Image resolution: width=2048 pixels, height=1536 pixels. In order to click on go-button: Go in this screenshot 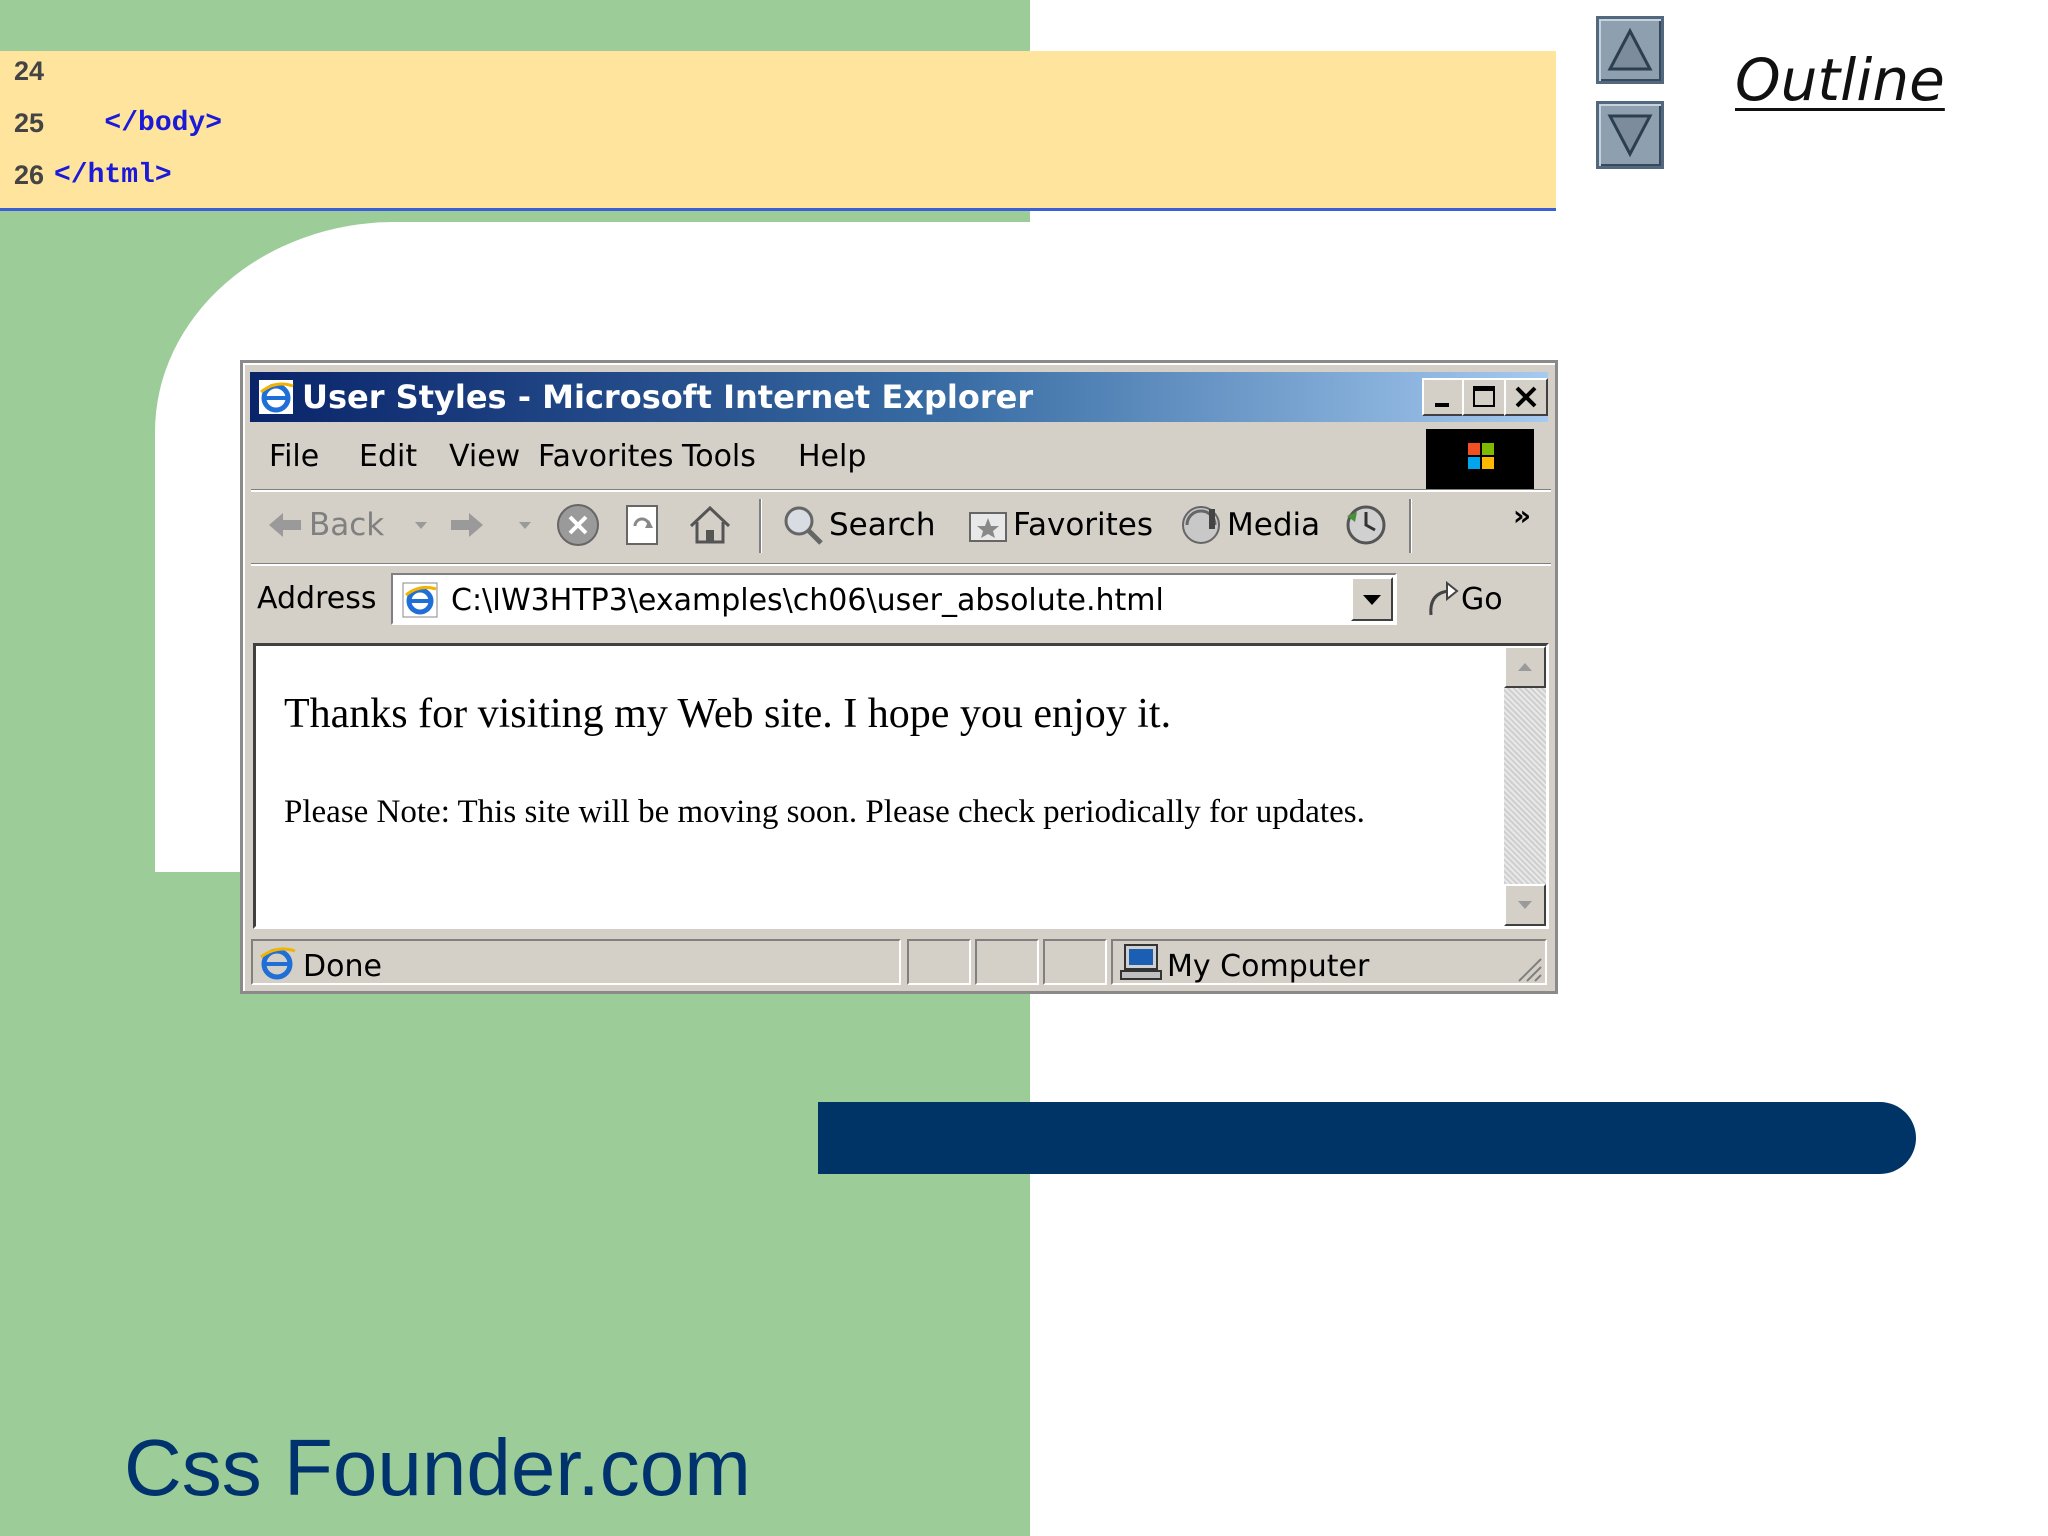, I will do `click(1463, 599)`.